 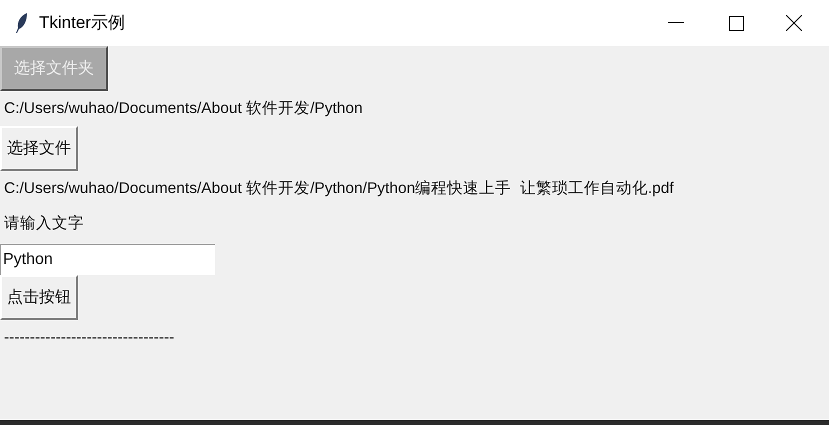 I want to click on maximize-icon, so click(x=736, y=23).